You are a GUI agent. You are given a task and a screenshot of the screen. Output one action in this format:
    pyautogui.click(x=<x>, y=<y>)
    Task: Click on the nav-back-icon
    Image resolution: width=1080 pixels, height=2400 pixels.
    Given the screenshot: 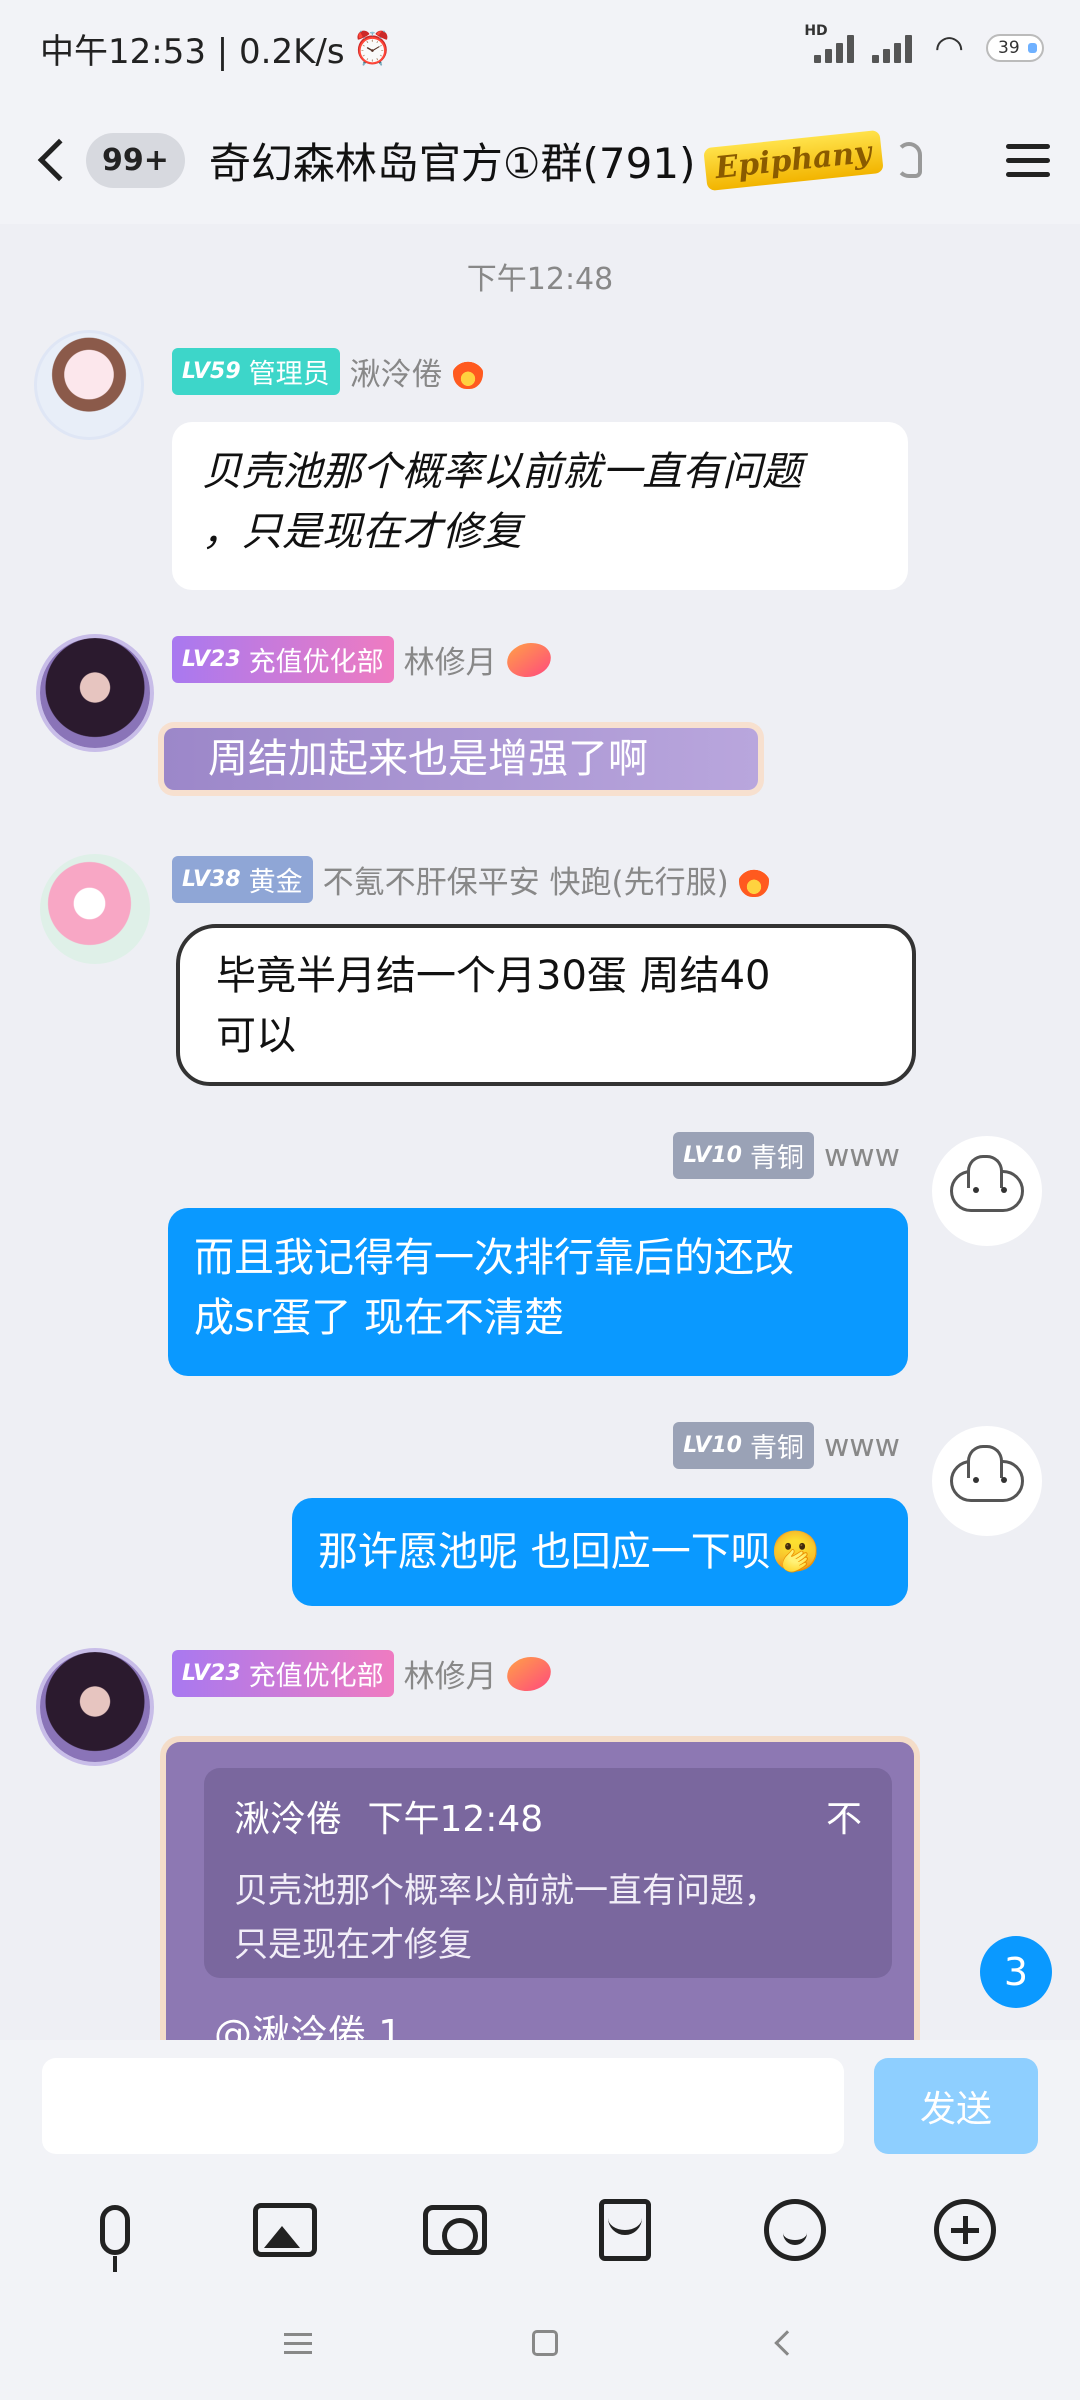 What is the action you would take?
    pyautogui.click(x=787, y=2343)
    